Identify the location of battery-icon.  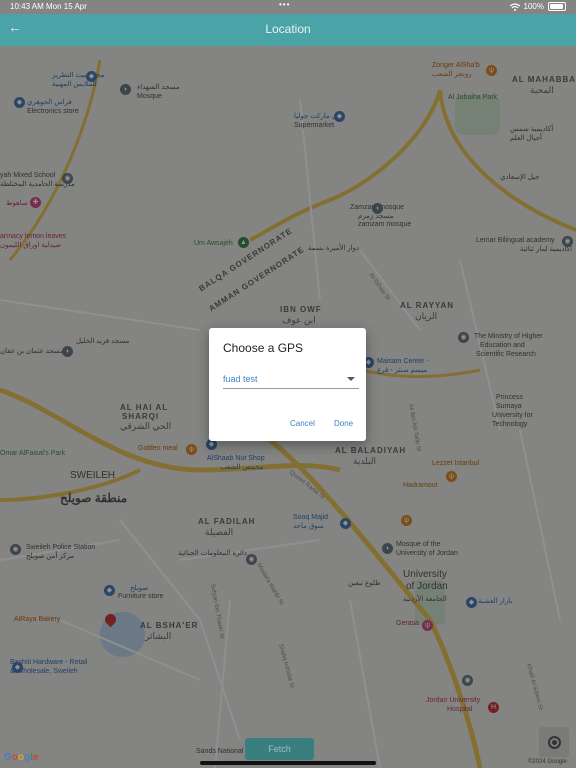
(557, 6).